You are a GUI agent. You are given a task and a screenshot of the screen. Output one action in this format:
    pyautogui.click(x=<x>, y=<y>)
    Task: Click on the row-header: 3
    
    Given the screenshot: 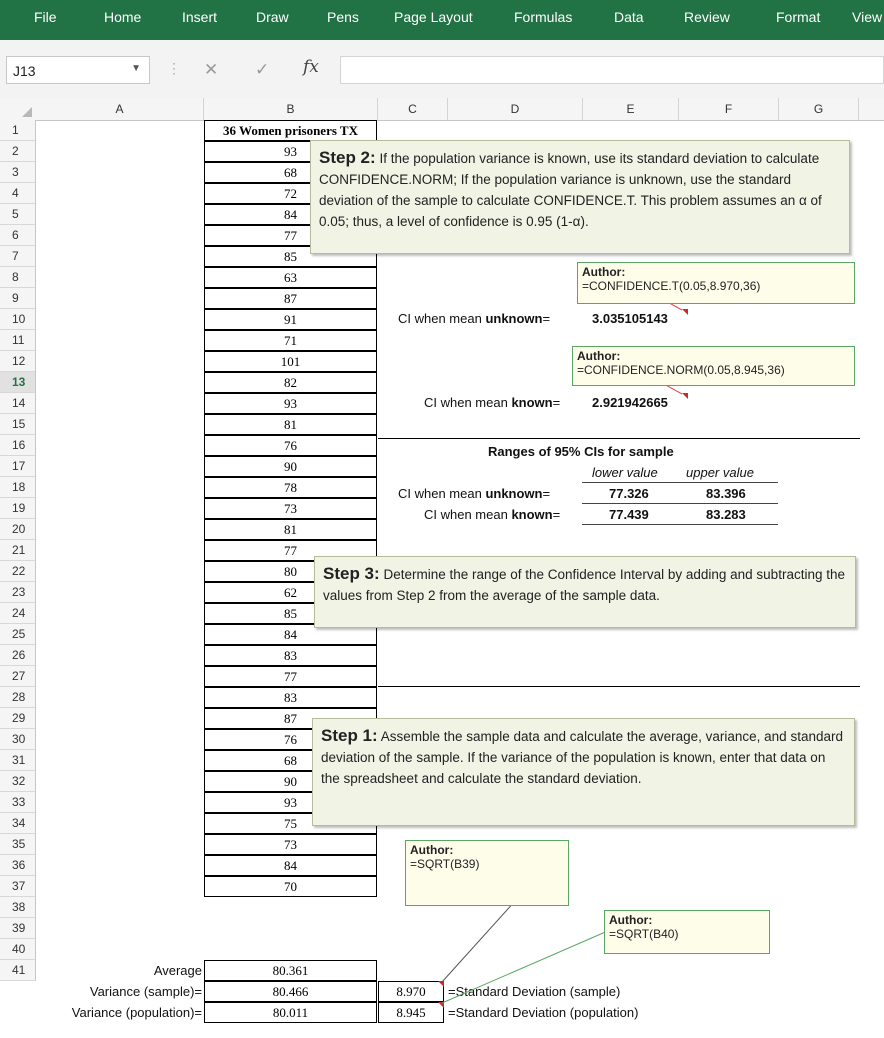 What is the action you would take?
    pyautogui.click(x=18, y=172)
    